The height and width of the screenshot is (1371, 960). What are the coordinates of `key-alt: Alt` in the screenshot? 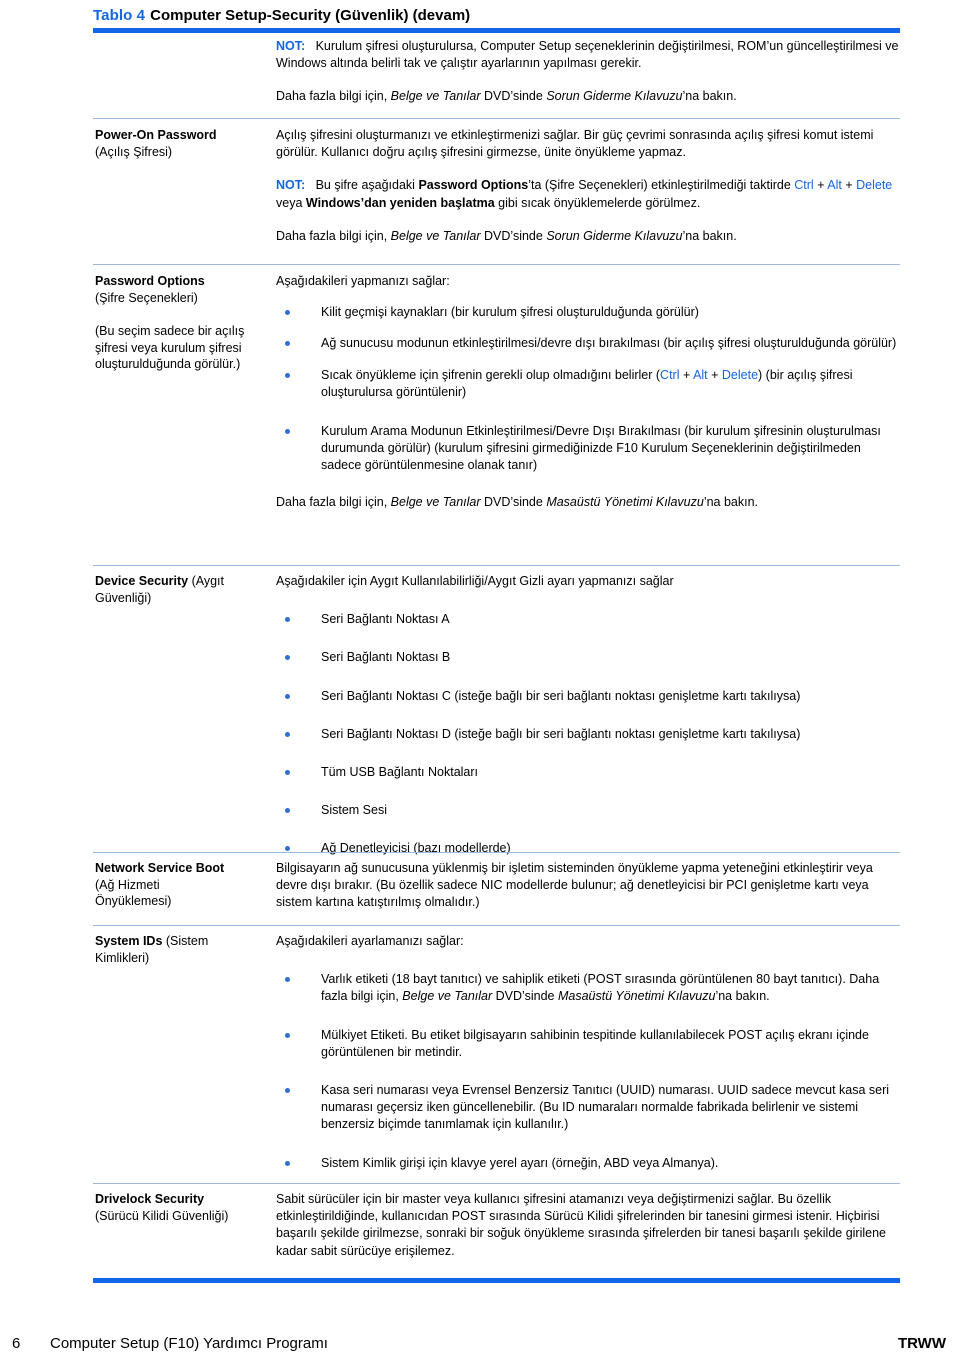 It's located at (834, 185).